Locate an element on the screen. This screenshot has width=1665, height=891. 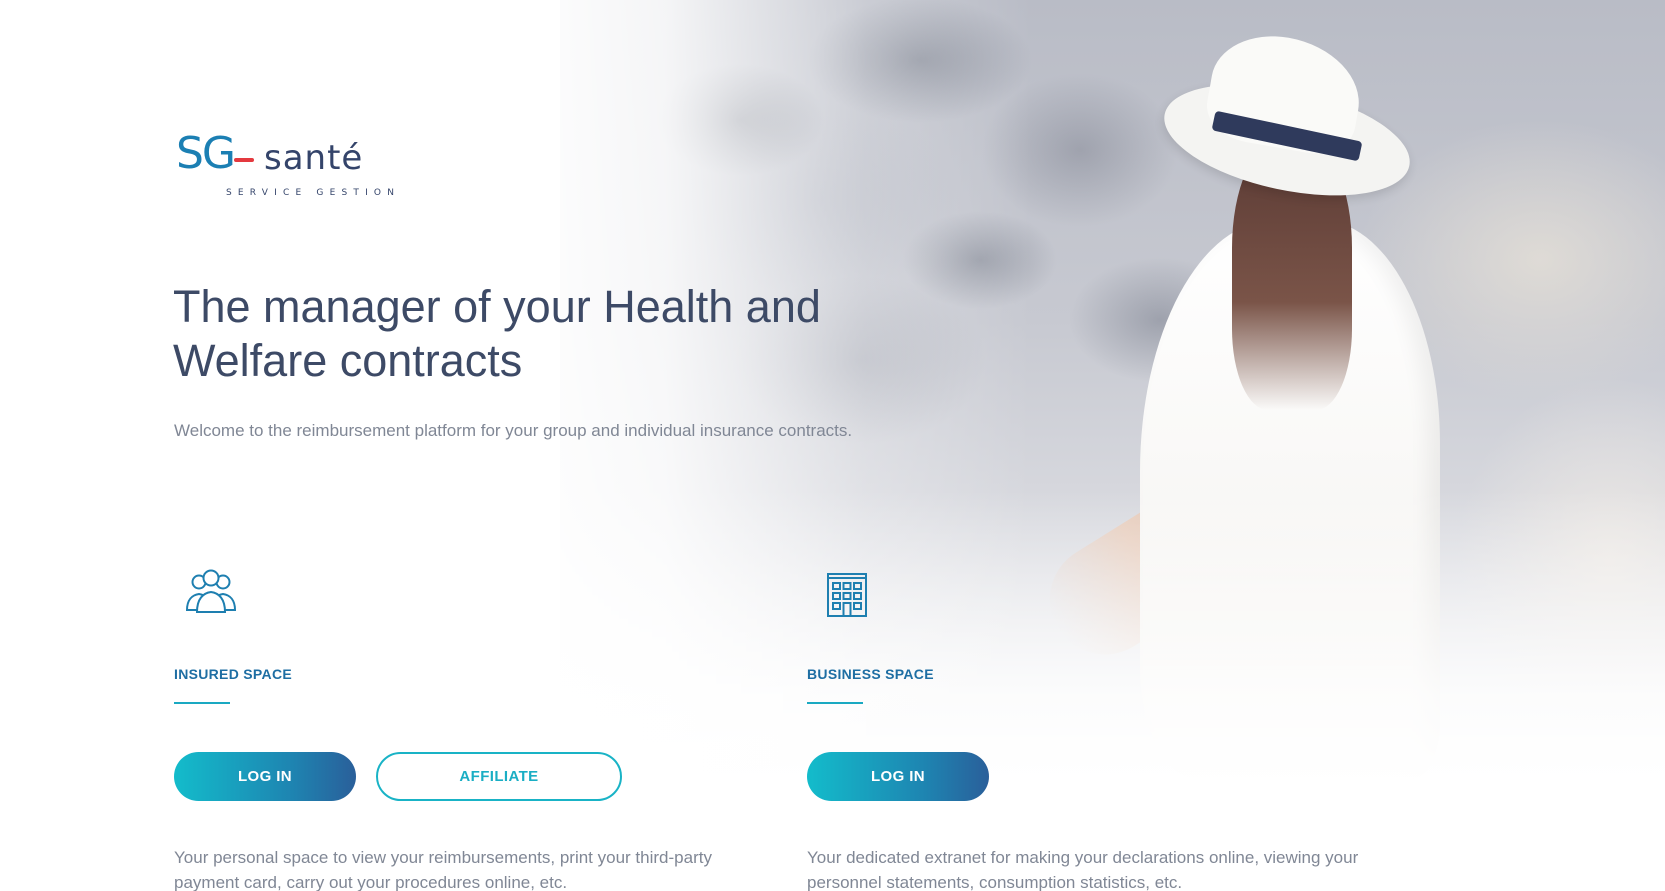
affiliate-button: AFFILIATE is located at coordinates (499, 776).